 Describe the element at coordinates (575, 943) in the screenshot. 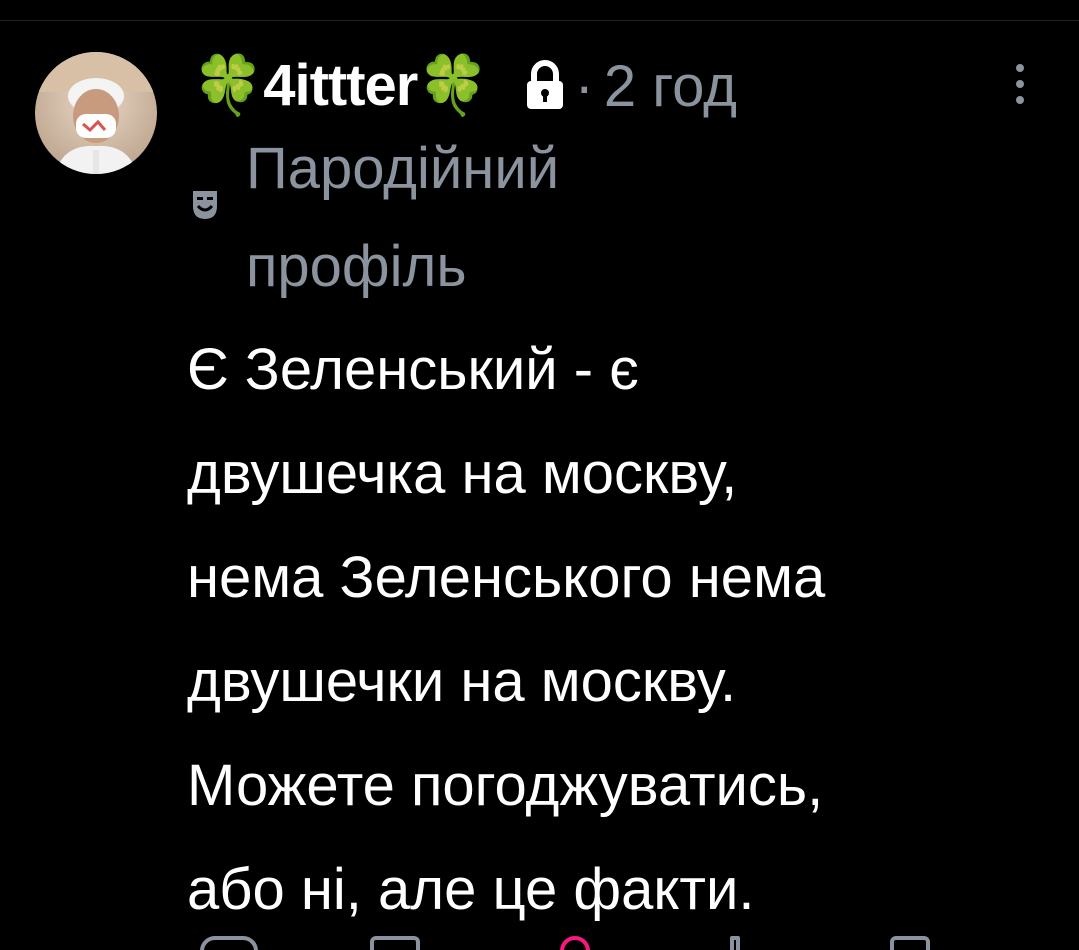

I see `like-icon` at that location.